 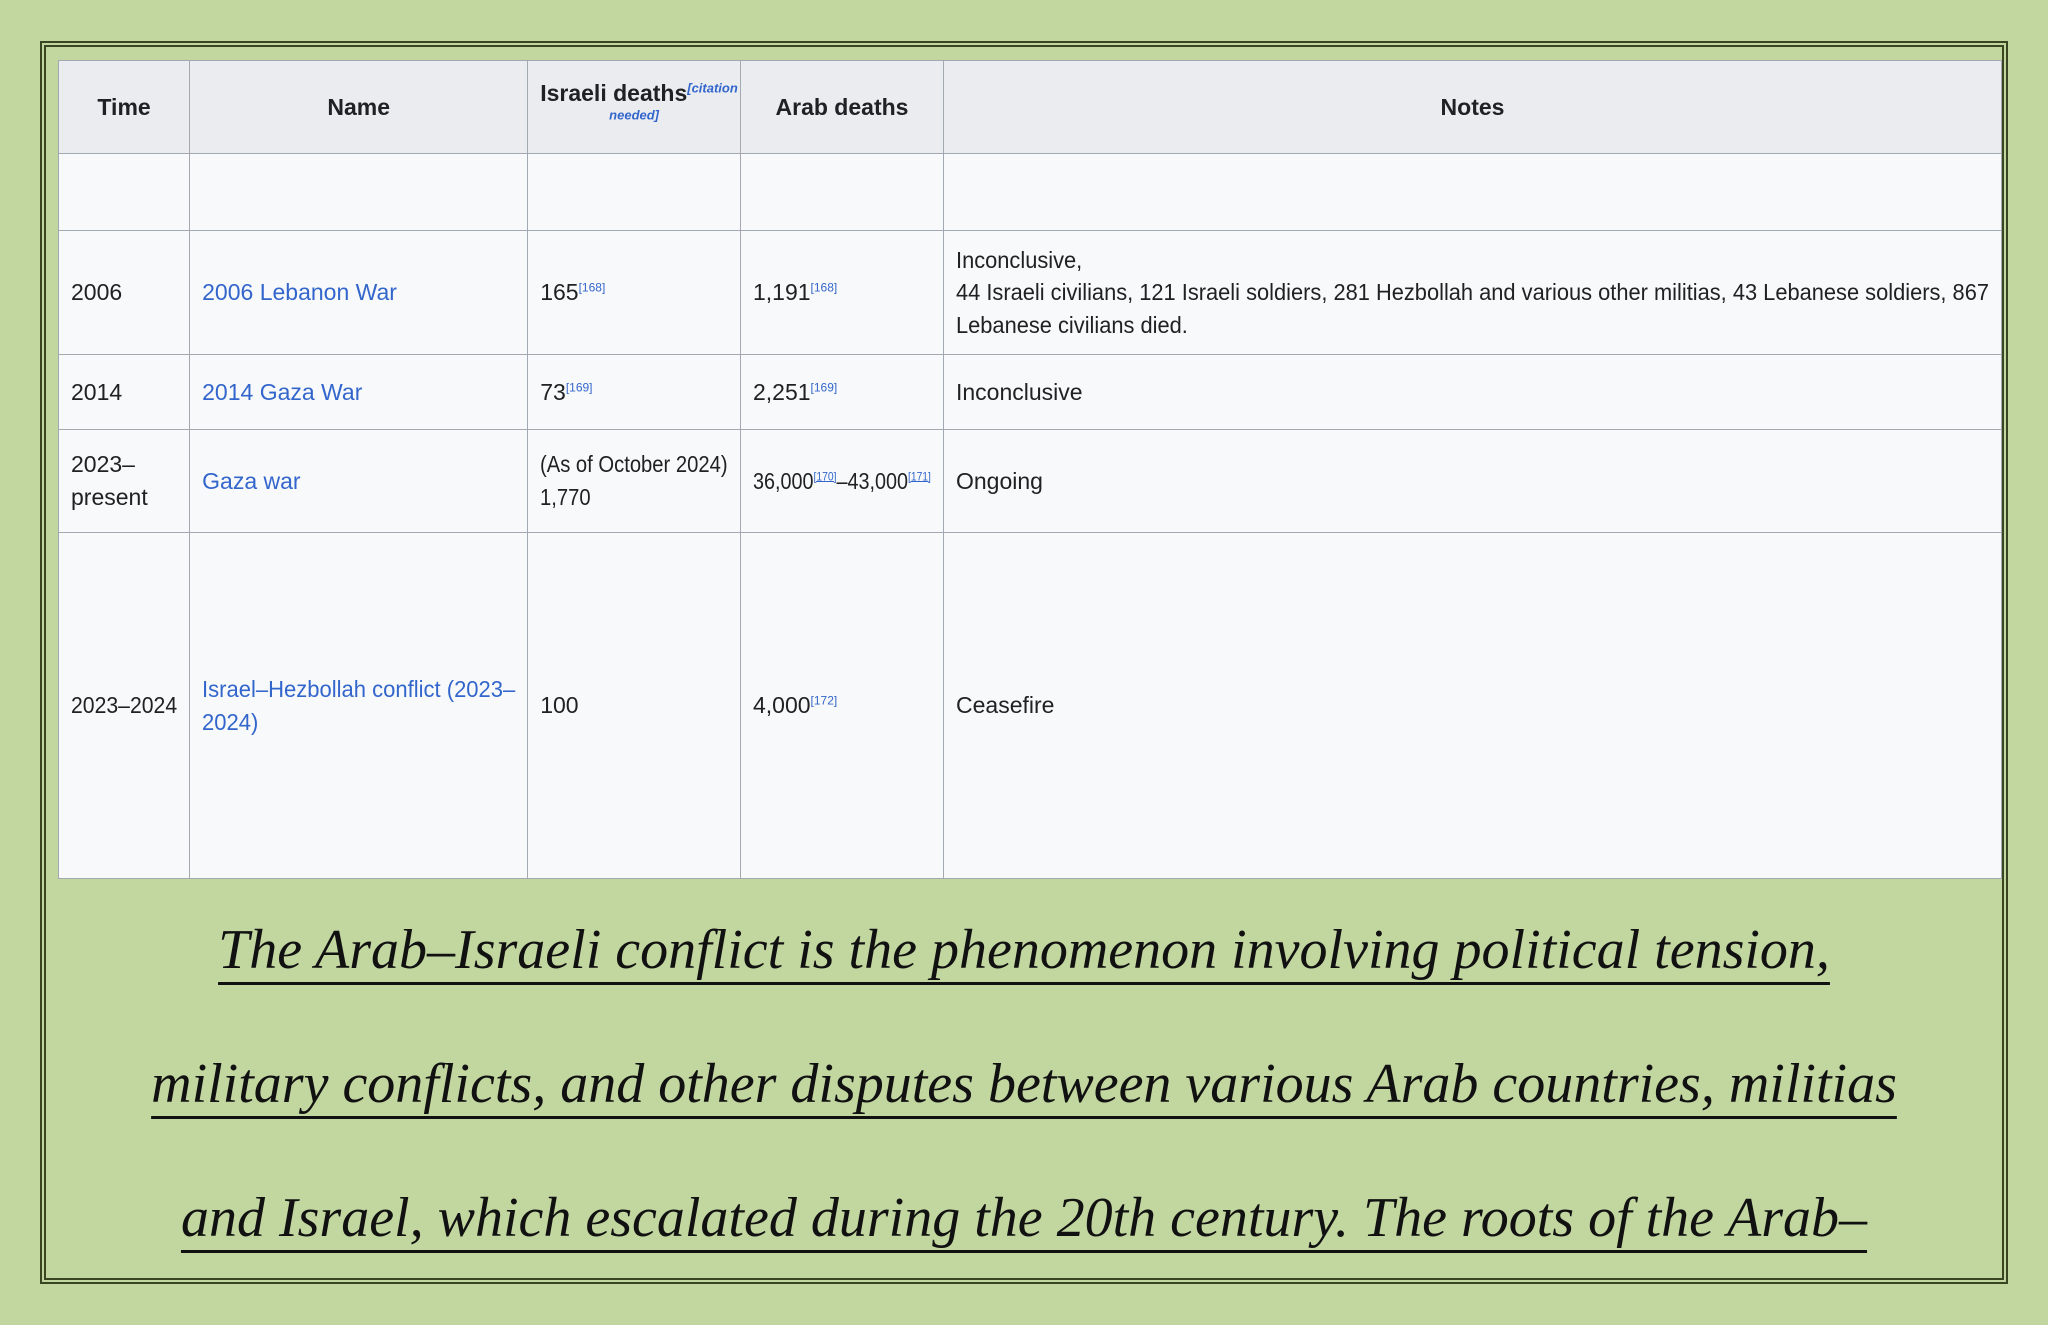 I want to click on notes-cell, so click(x=1472, y=192).